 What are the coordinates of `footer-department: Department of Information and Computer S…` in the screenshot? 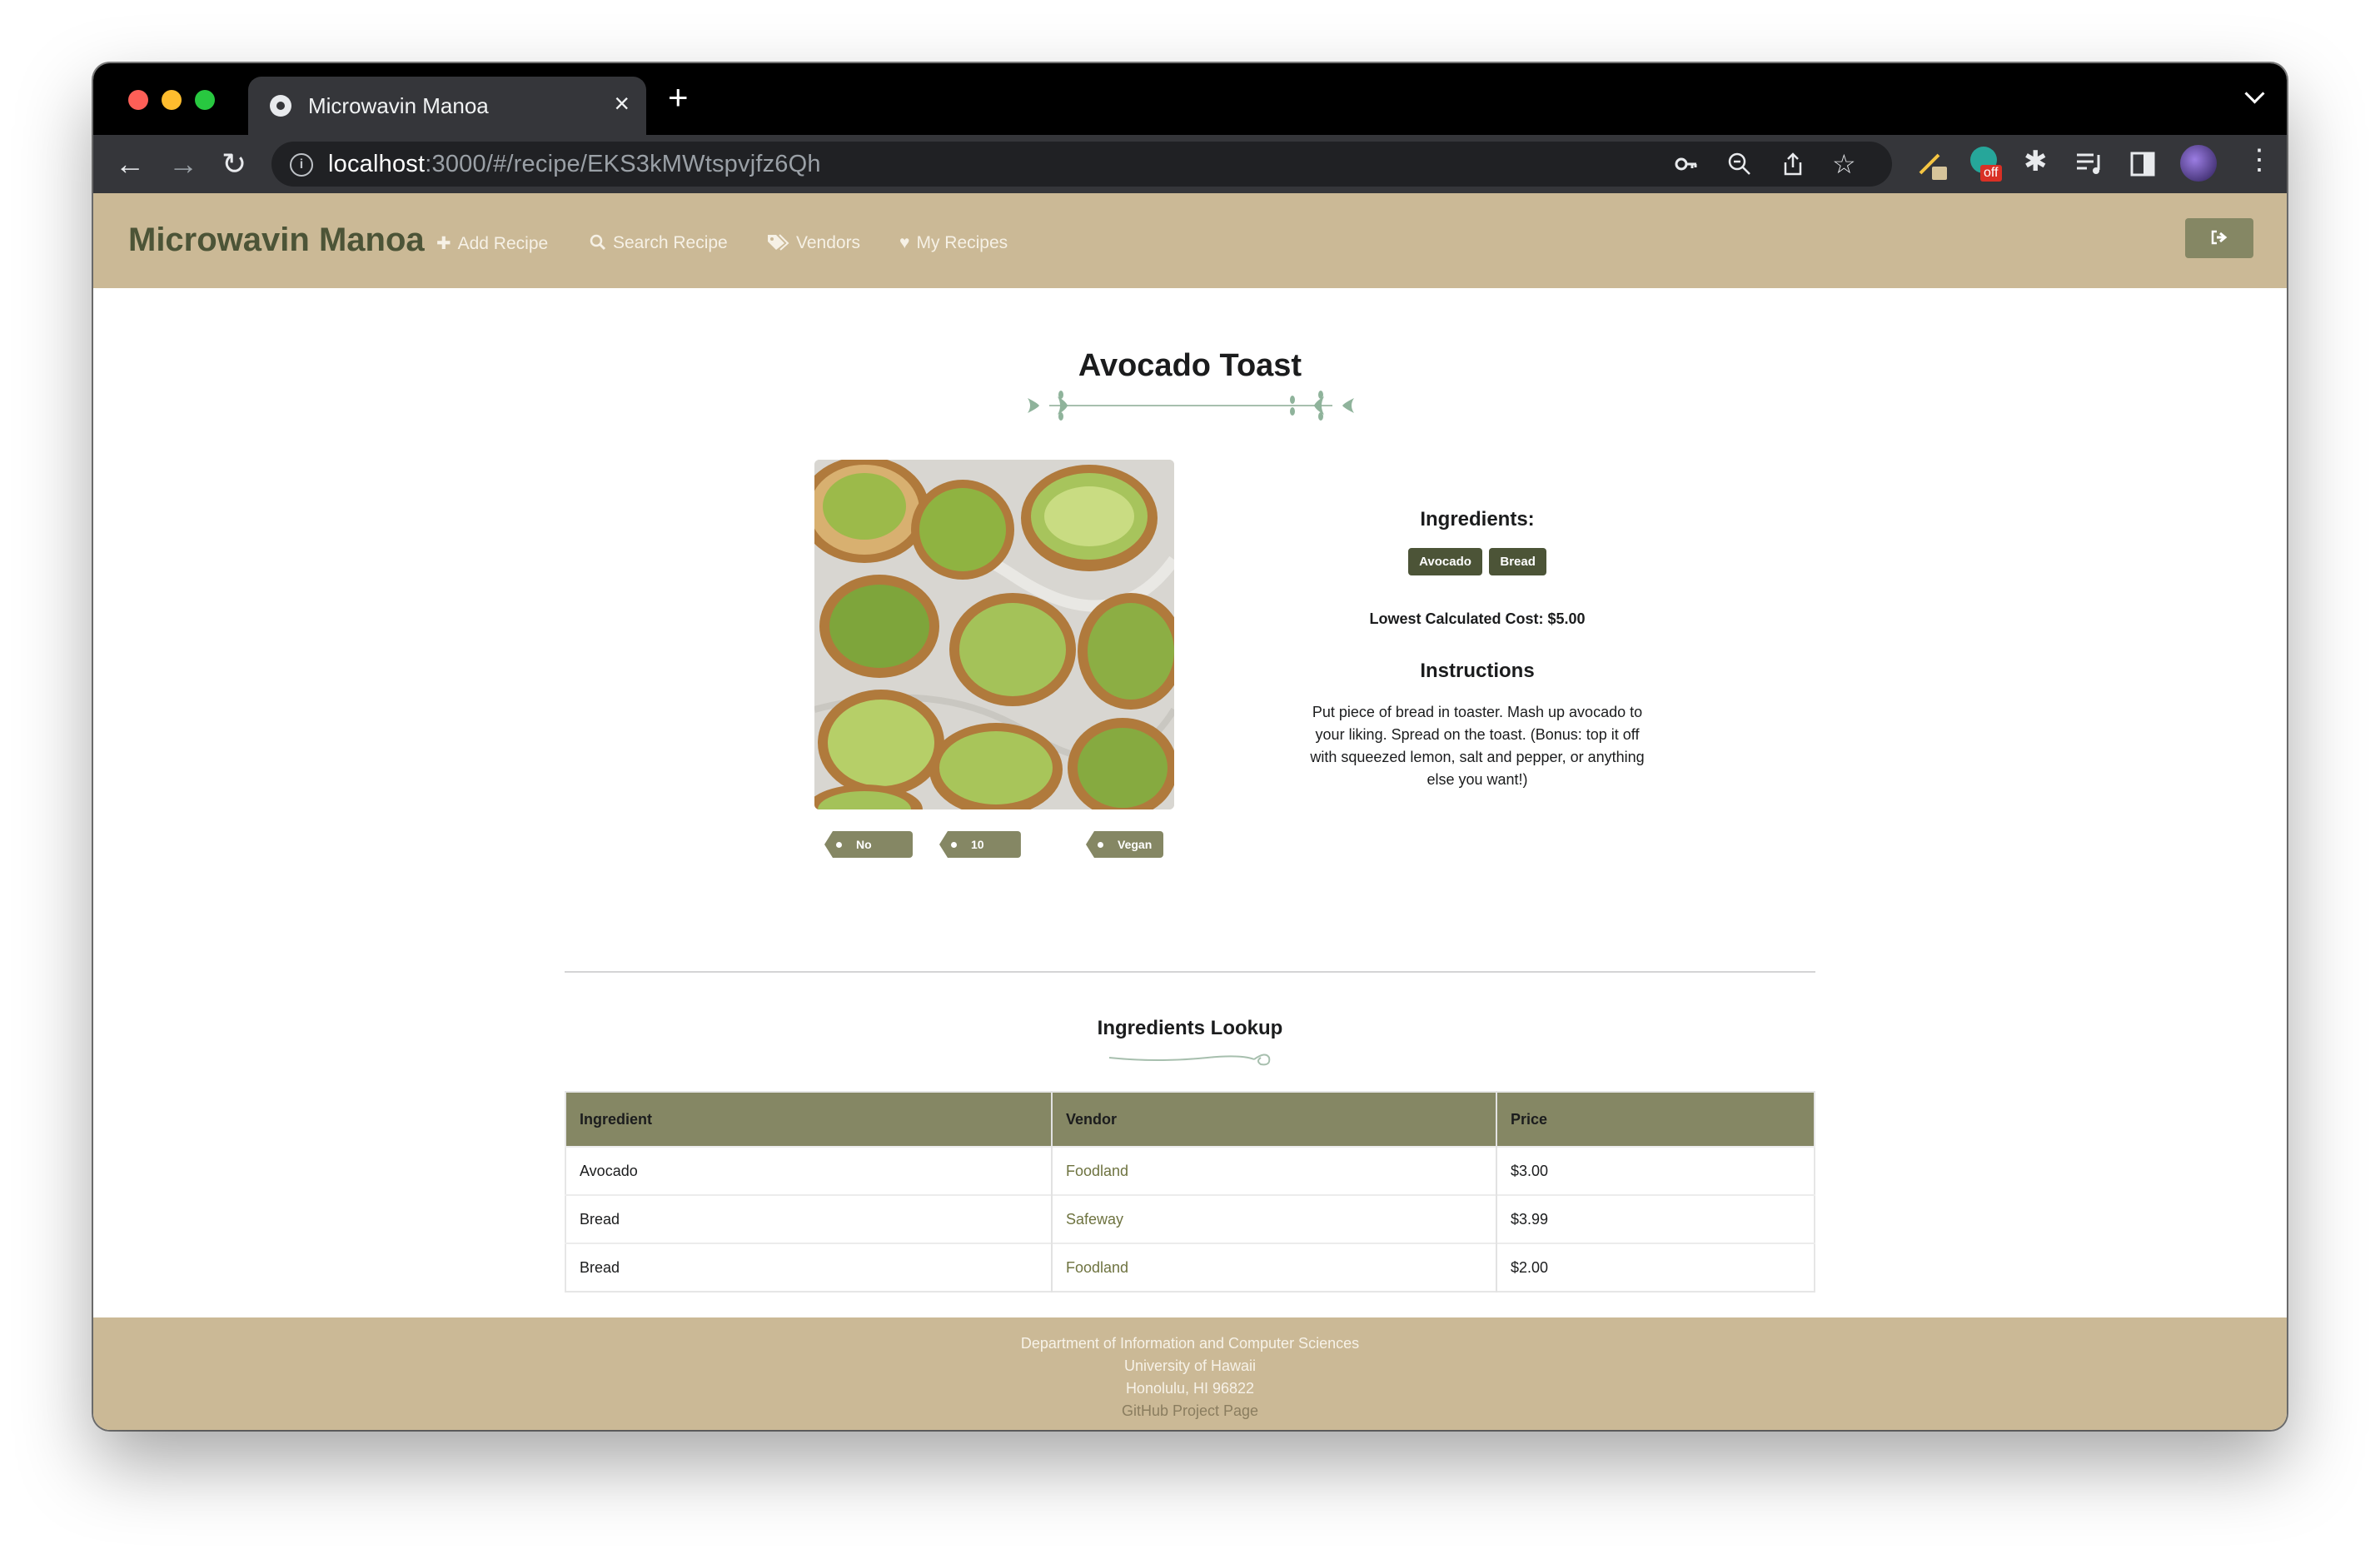 It's located at (1190, 1343).